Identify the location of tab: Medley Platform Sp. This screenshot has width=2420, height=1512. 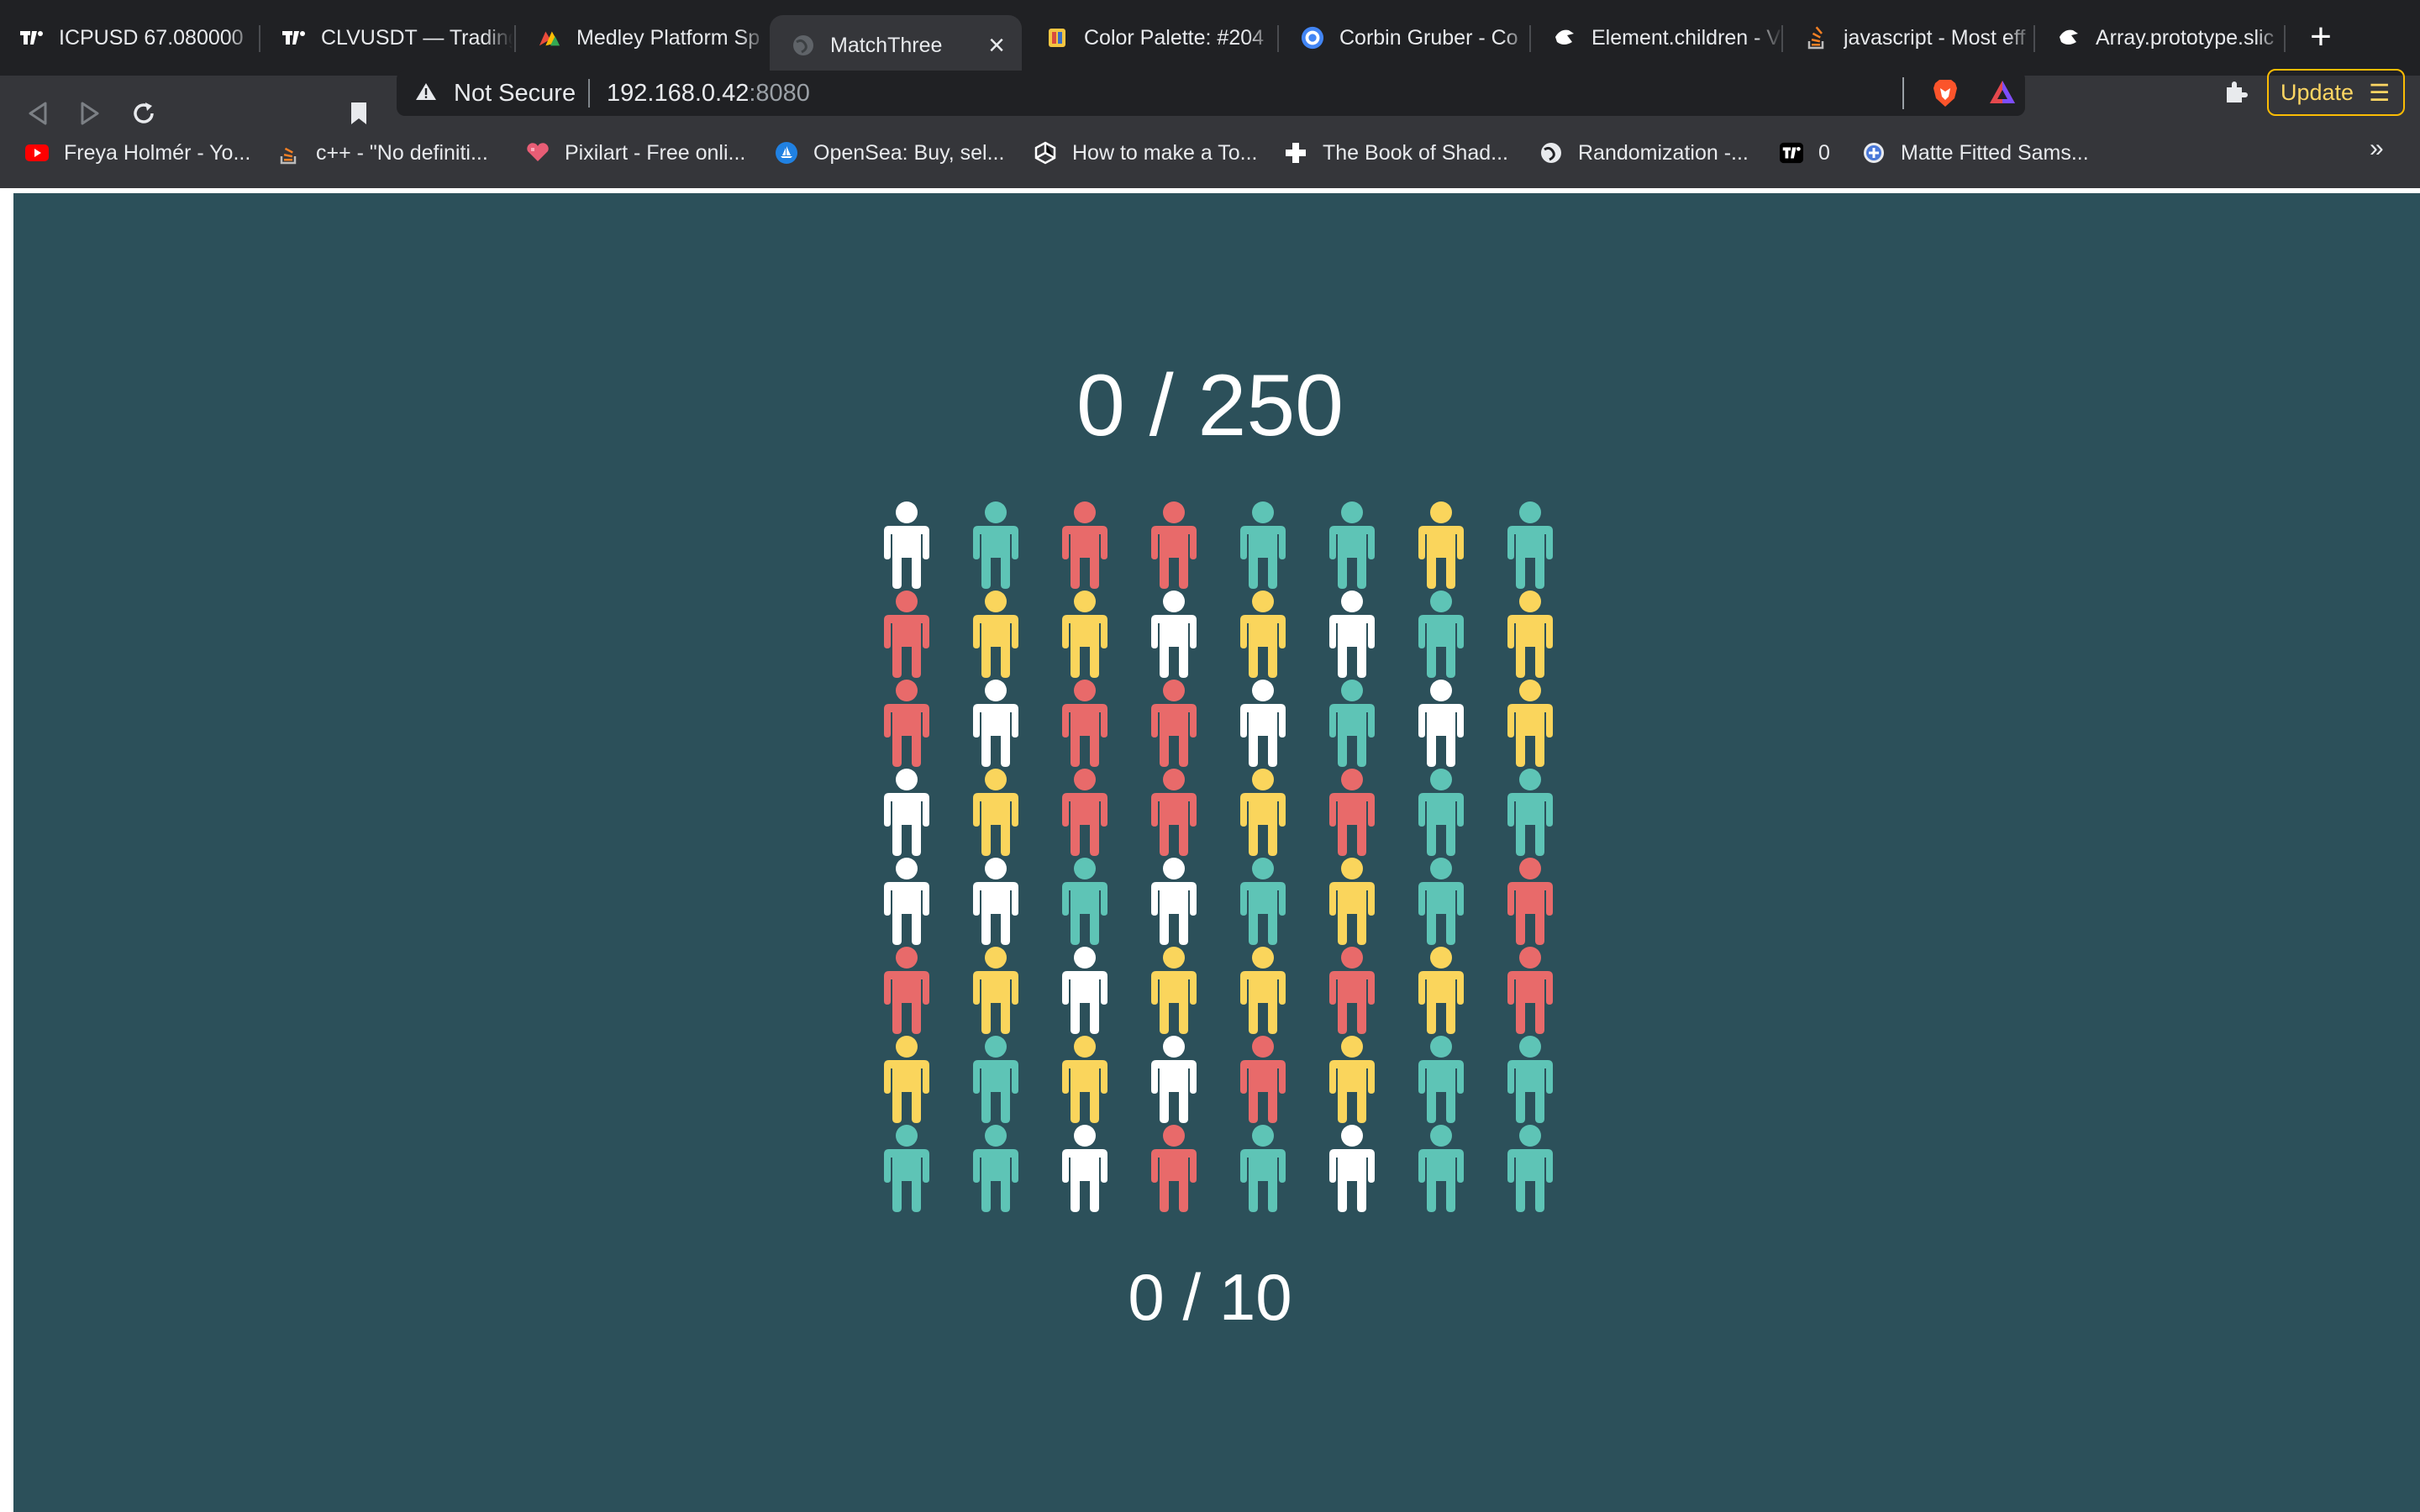
(642, 37).